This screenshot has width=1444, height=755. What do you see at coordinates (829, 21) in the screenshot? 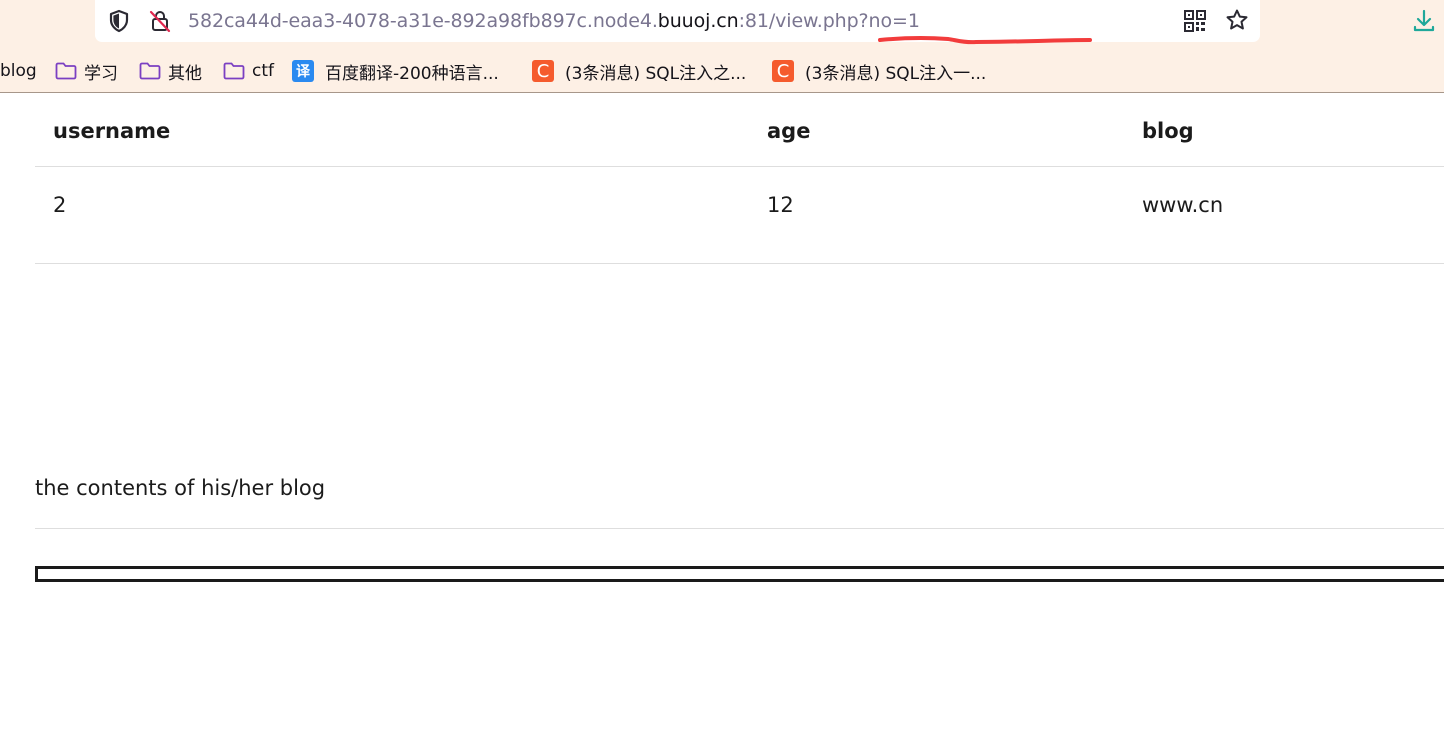
I see `url-path: :81/view.php?no=1` at bounding box center [829, 21].